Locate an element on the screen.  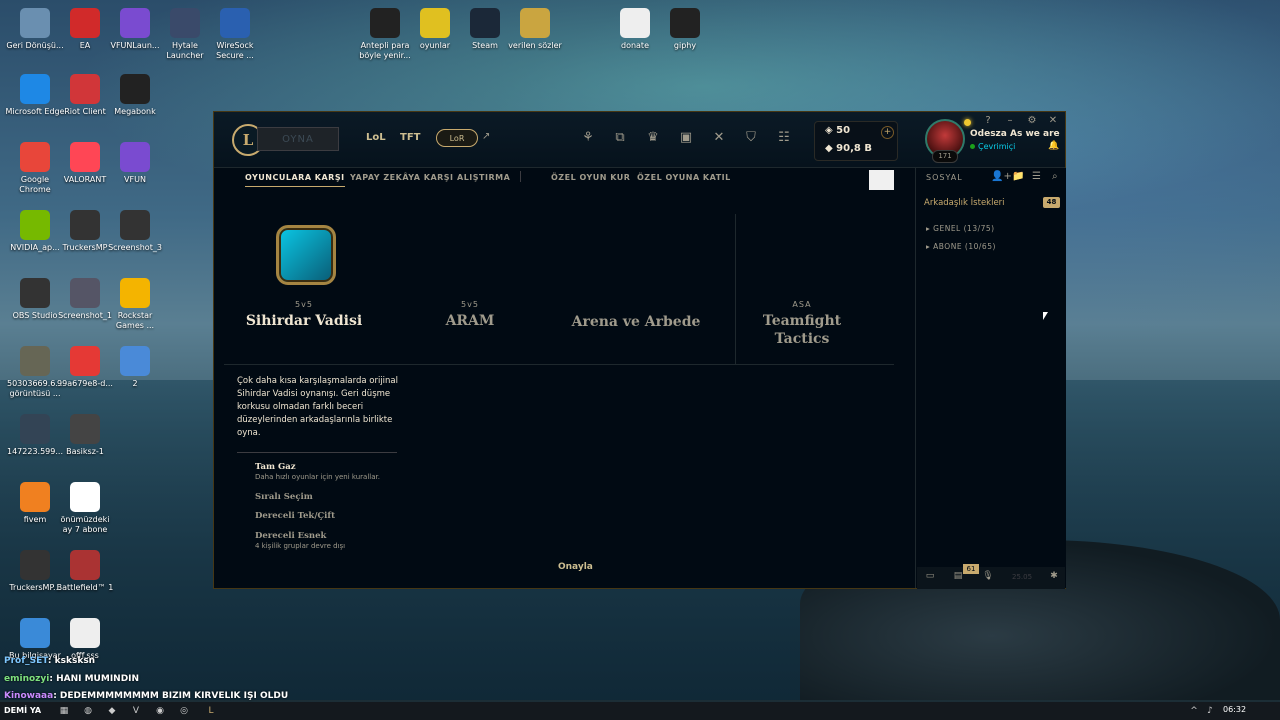
play-button: OYNA is located at coordinates (298, 139).